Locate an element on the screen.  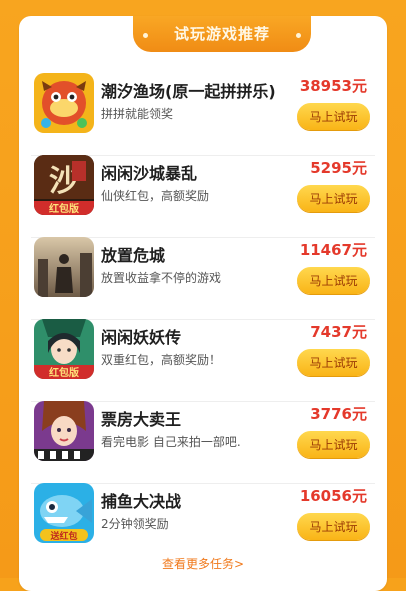
fishing-battle-game-icon: 送红包 is located at coordinates (64, 513).